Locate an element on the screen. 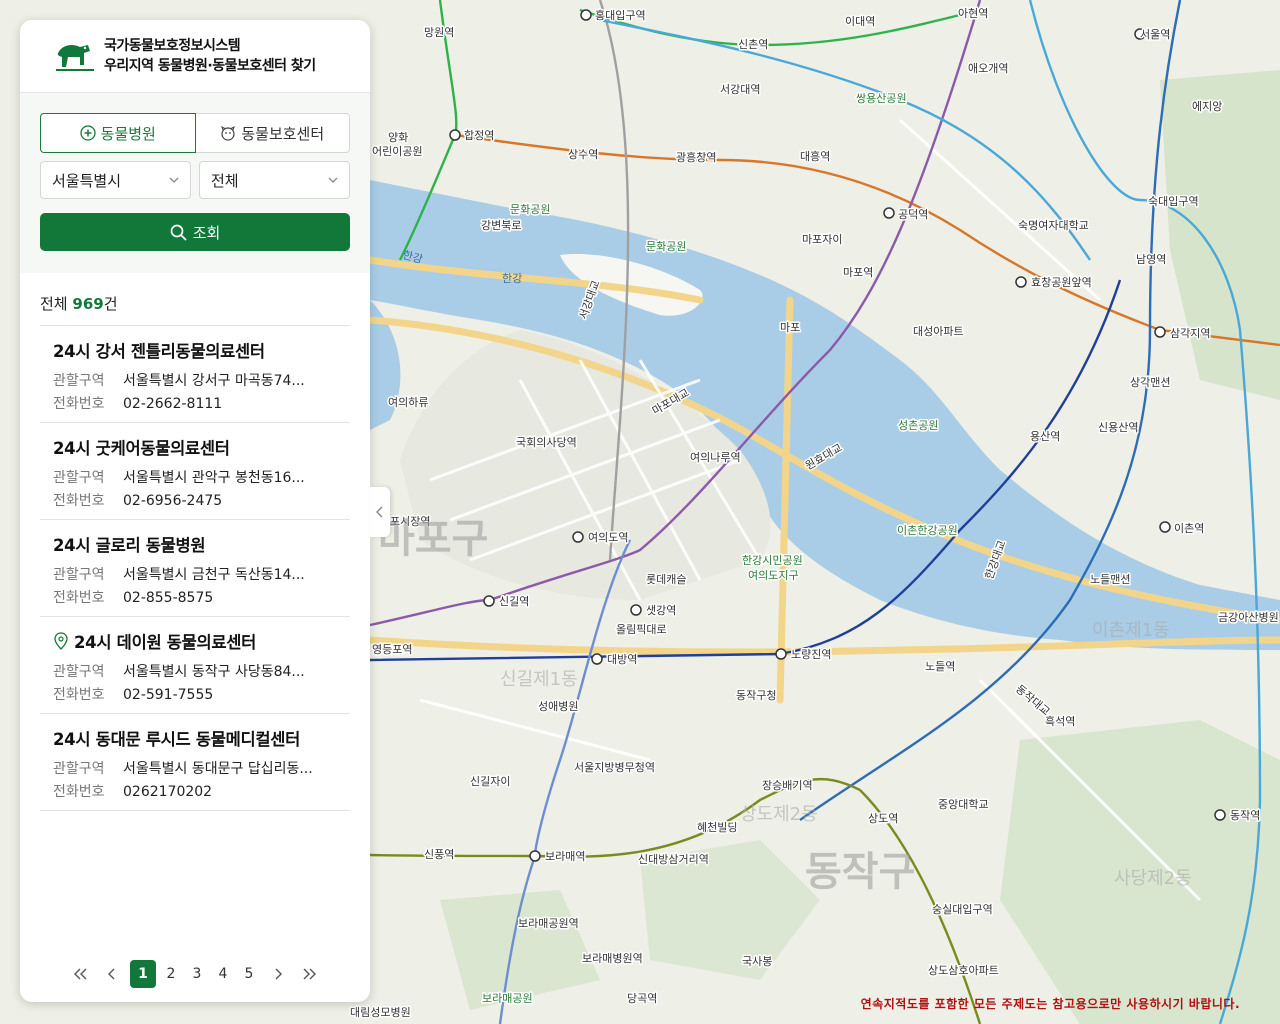 The width and height of the screenshot is (1280, 1024). double-left-icon is located at coordinates (80, 974).